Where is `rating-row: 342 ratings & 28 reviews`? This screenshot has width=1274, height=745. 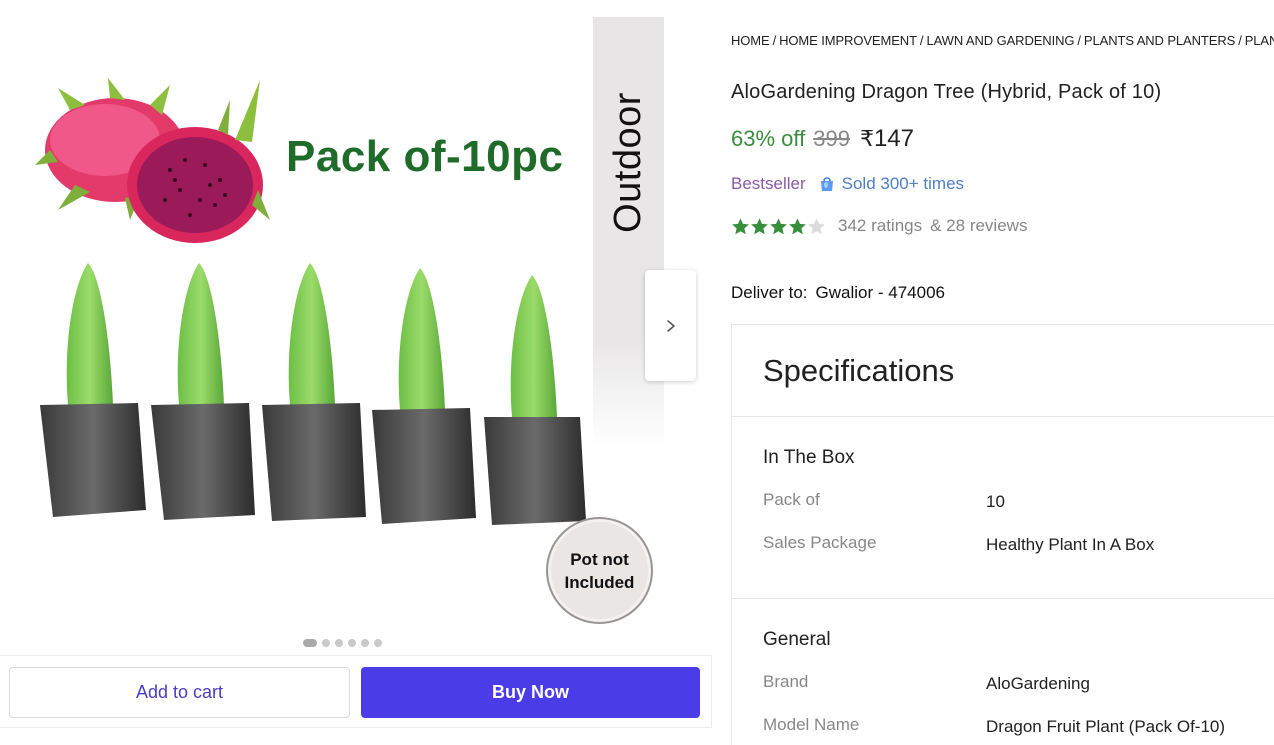
rating-row: 342 ratings & 28 reviews is located at coordinates (879, 226).